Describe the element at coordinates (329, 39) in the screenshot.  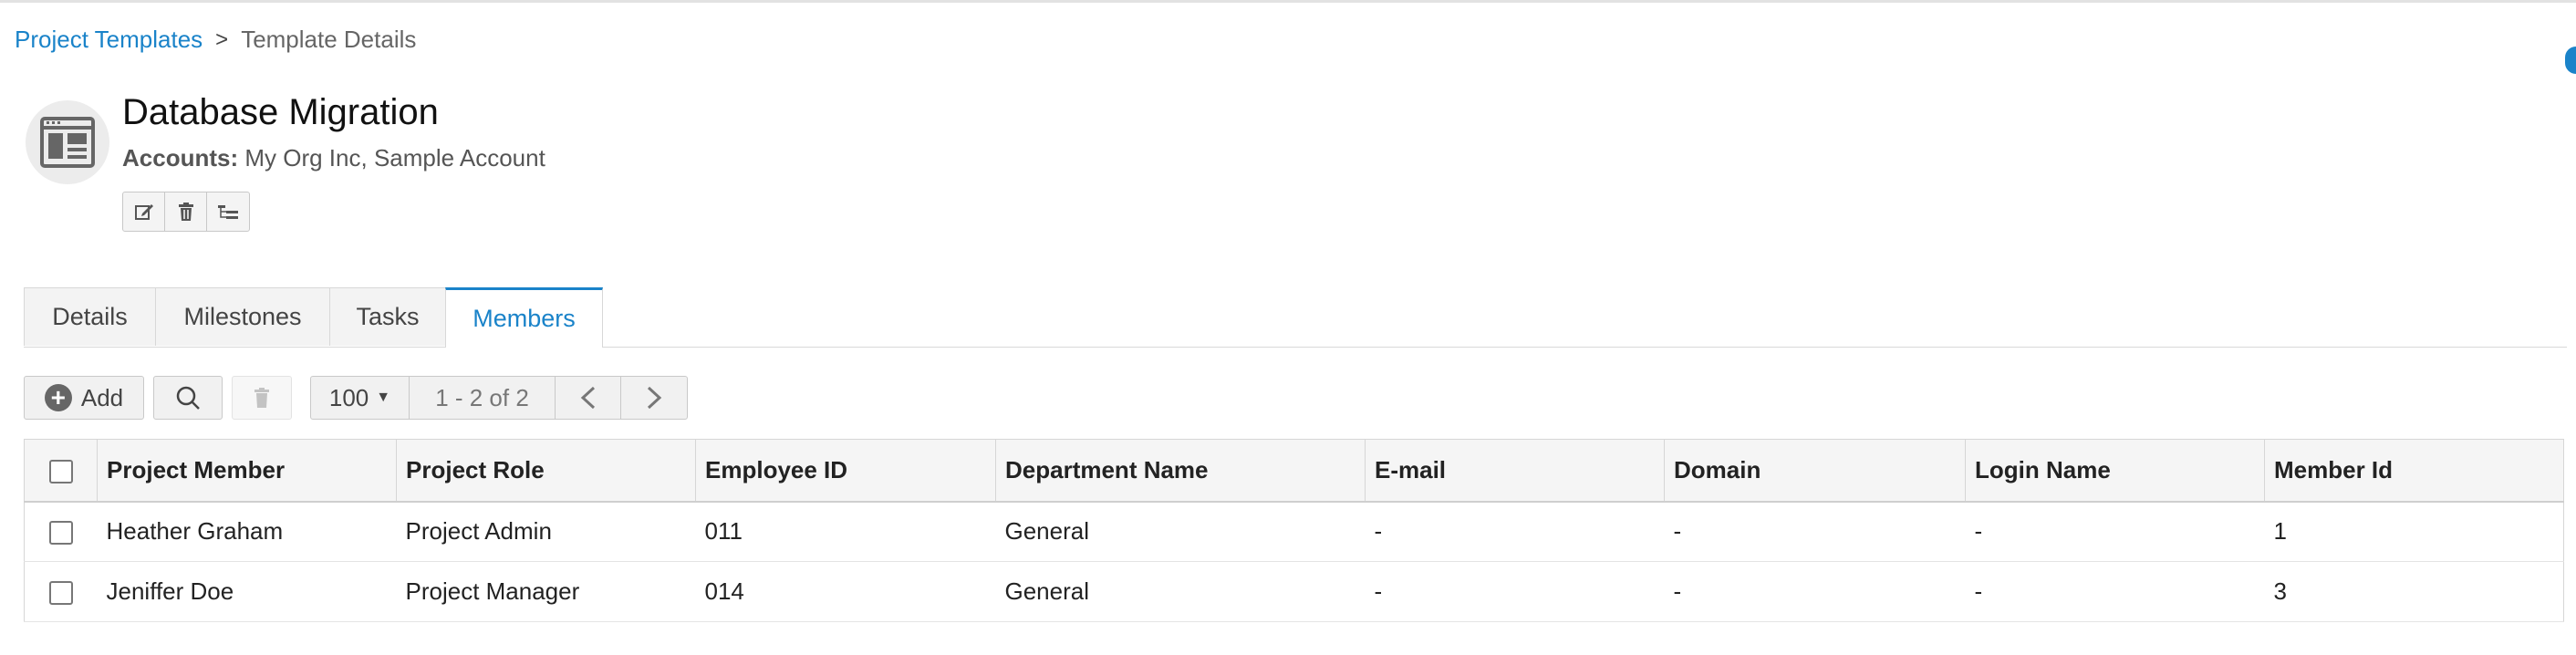
I see `breadcrumb-current: Template Details` at that location.